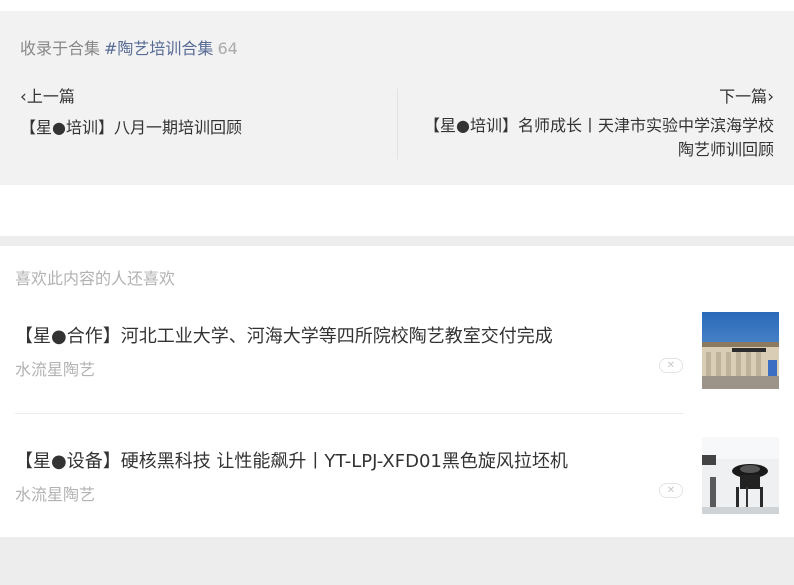 Image resolution: width=794 pixels, height=585 pixels. Describe the element at coordinates (397, 124) in the screenshot. I see `nav-divider` at that location.